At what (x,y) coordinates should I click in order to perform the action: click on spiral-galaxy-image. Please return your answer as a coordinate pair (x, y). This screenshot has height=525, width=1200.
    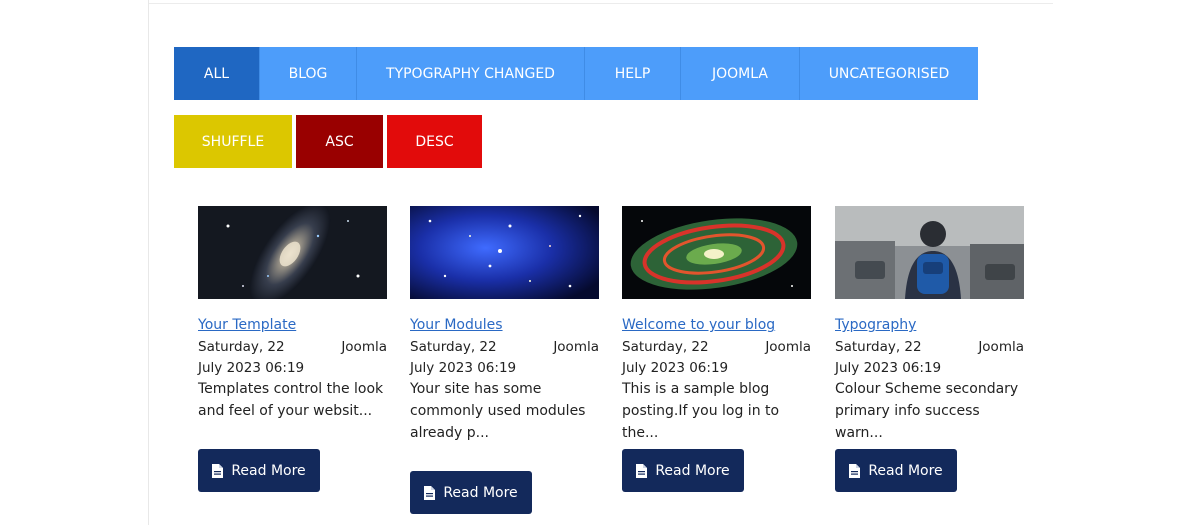
    Looking at the image, I should click on (292, 252).